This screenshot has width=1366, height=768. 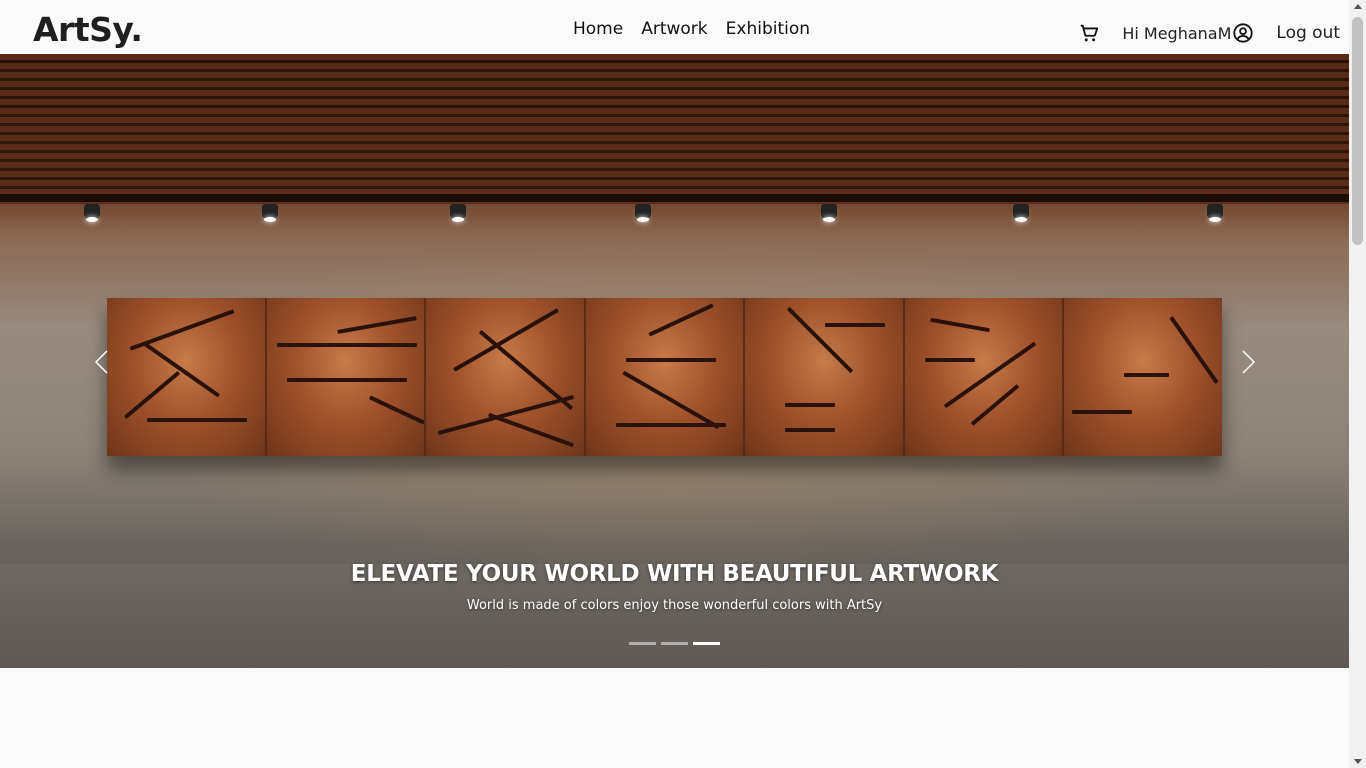 What do you see at coordinates (88, 29) in the screenshot?
I see `brand-logo: ArtSy.` at bounding box center [88, 29].